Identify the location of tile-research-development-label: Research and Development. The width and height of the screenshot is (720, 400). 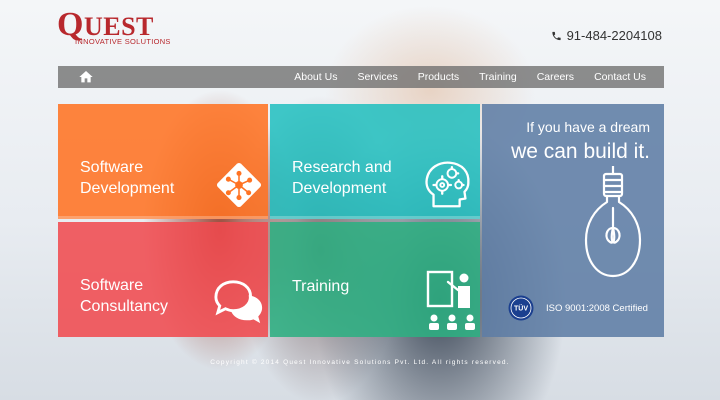
(342, 178).